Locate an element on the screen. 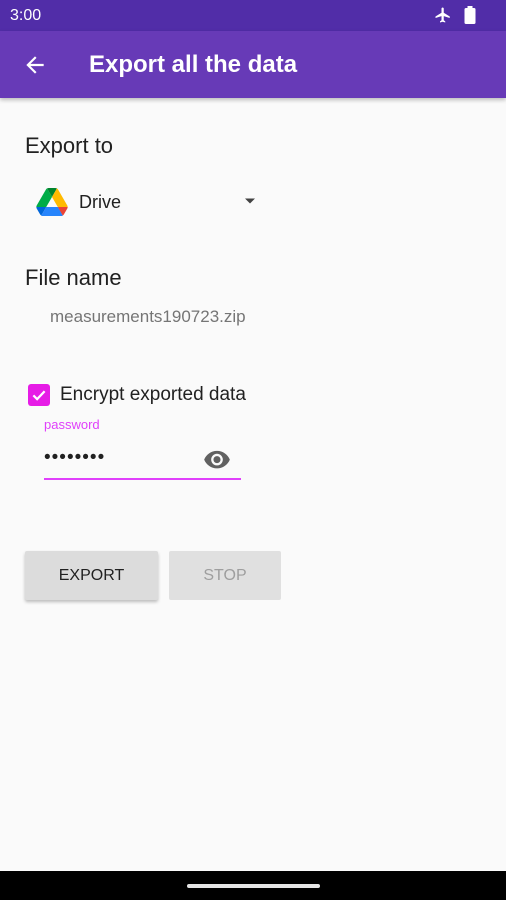 This screenshot has width=506, height=900. checkmark-icon is located at coordinates (39, 395).